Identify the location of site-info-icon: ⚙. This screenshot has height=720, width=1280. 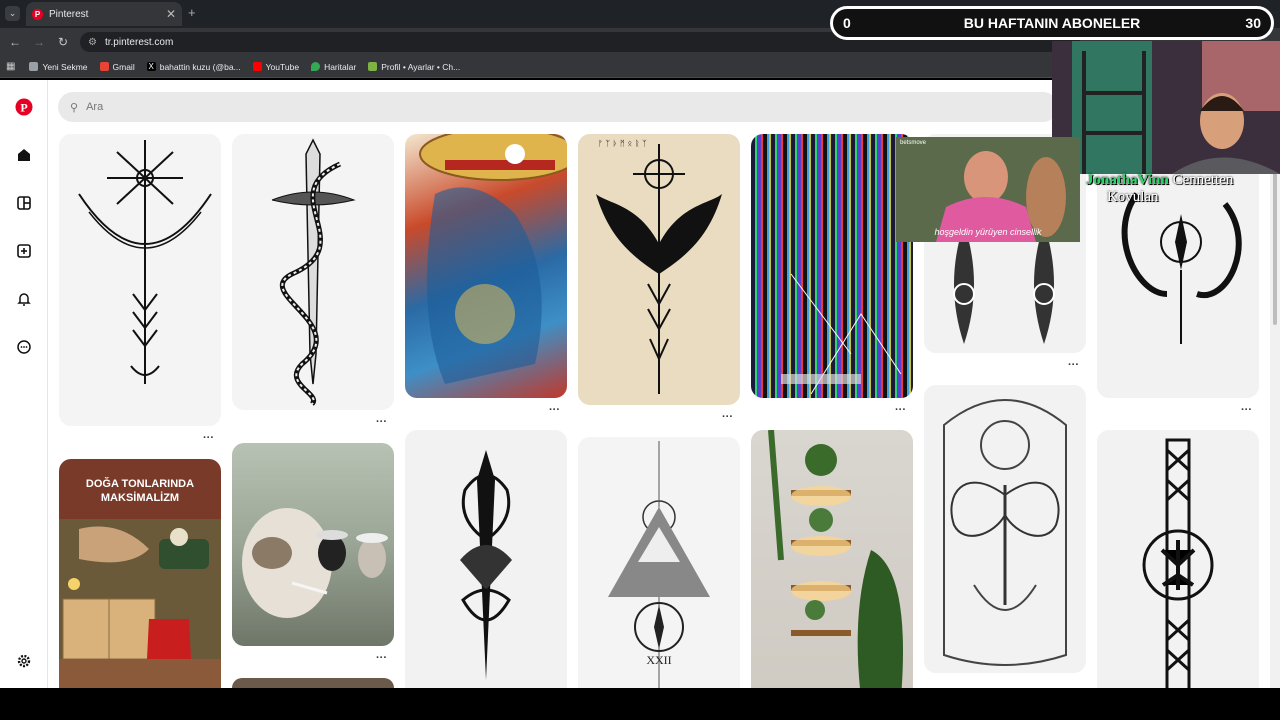
(92, 42).